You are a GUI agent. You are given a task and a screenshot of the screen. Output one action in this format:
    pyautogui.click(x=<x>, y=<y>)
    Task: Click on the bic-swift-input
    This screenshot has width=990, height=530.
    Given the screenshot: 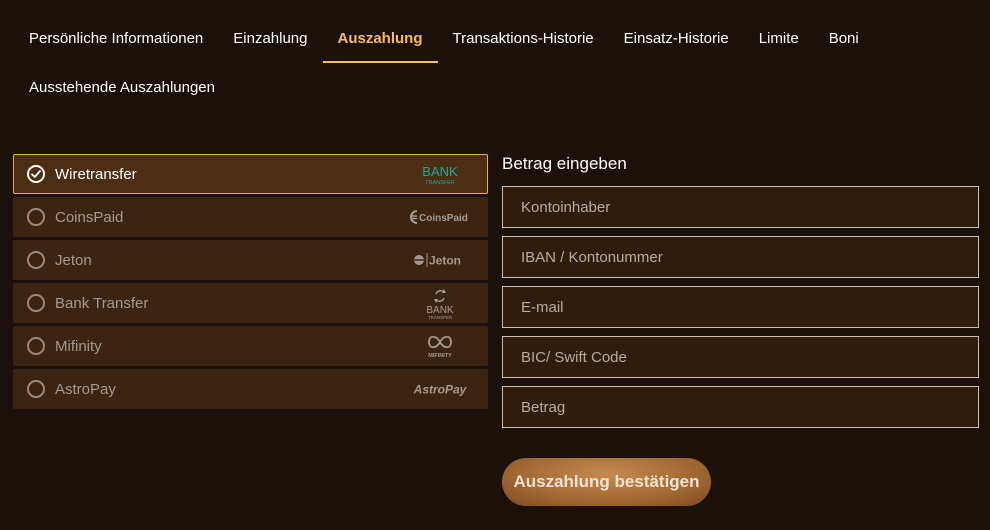 What is the action you would take?
    pyautogui.click(x=740, y=357)
    